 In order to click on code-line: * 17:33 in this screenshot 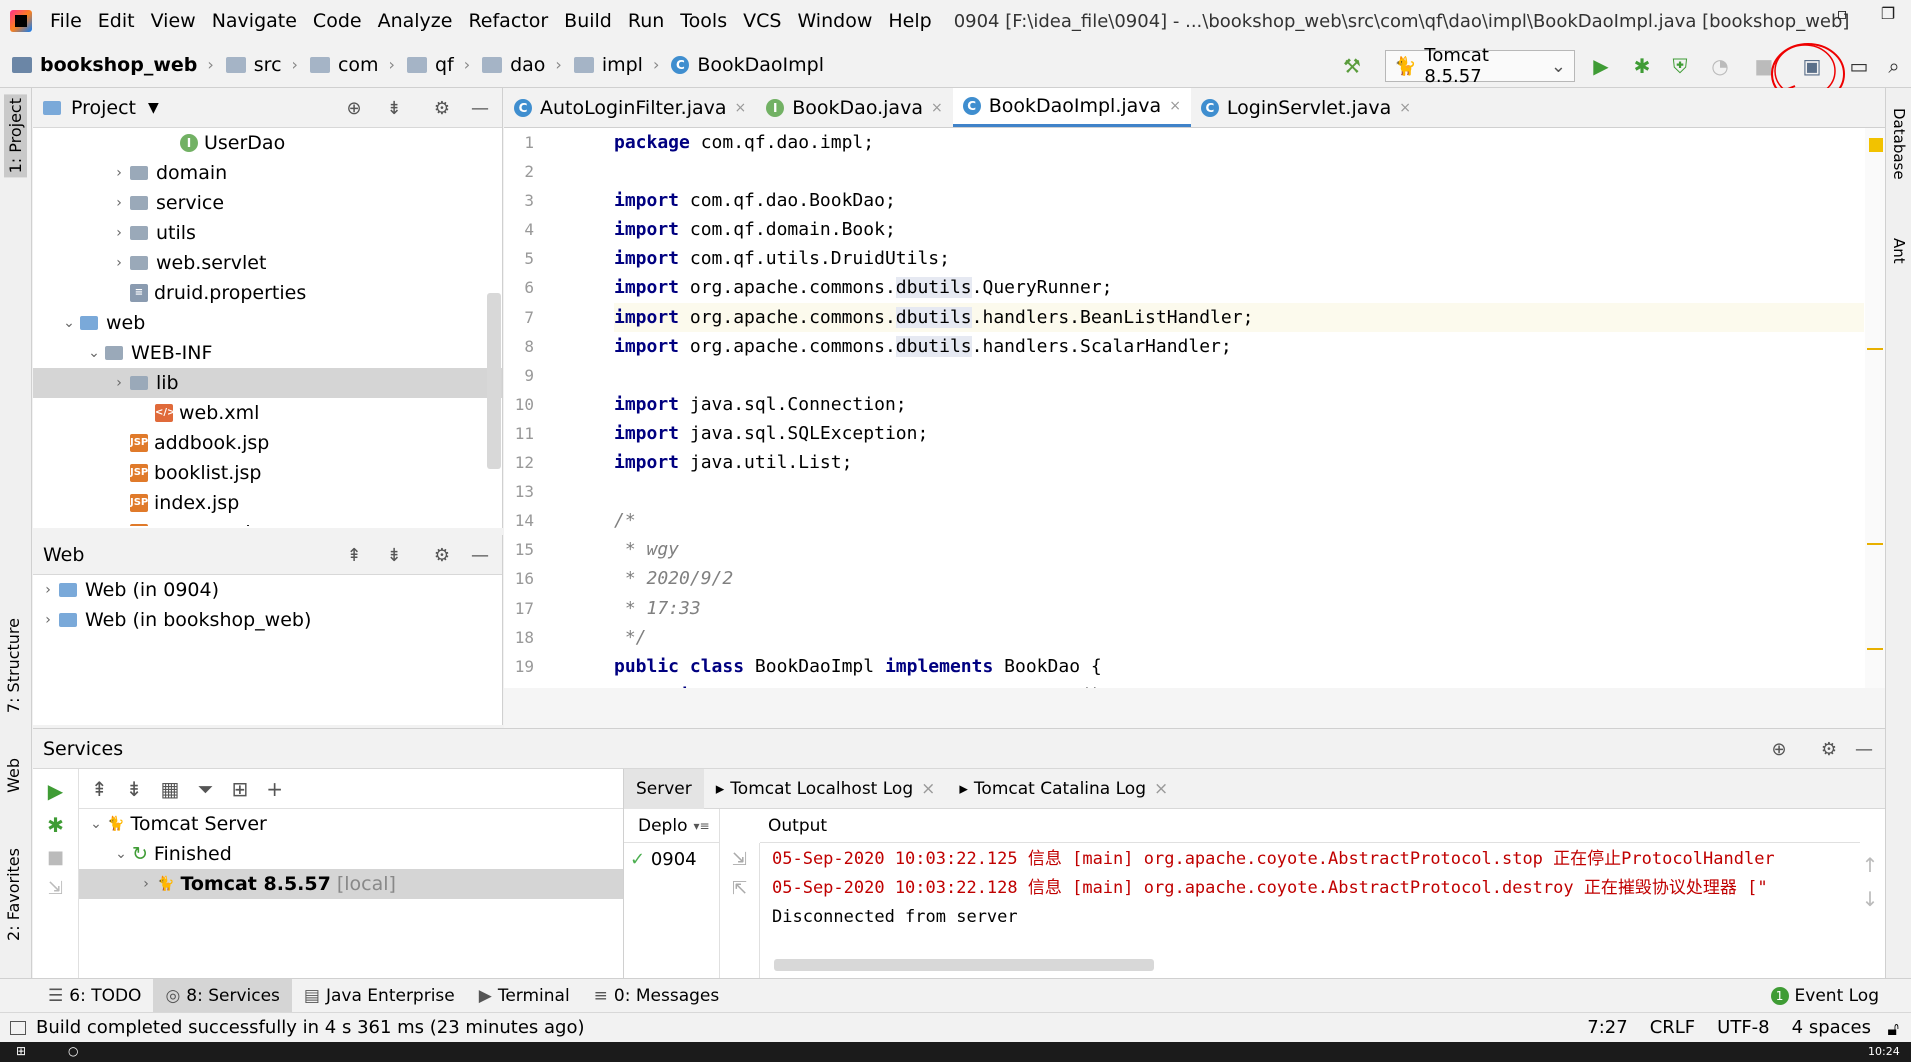, I will do `click(1239, 608)`.